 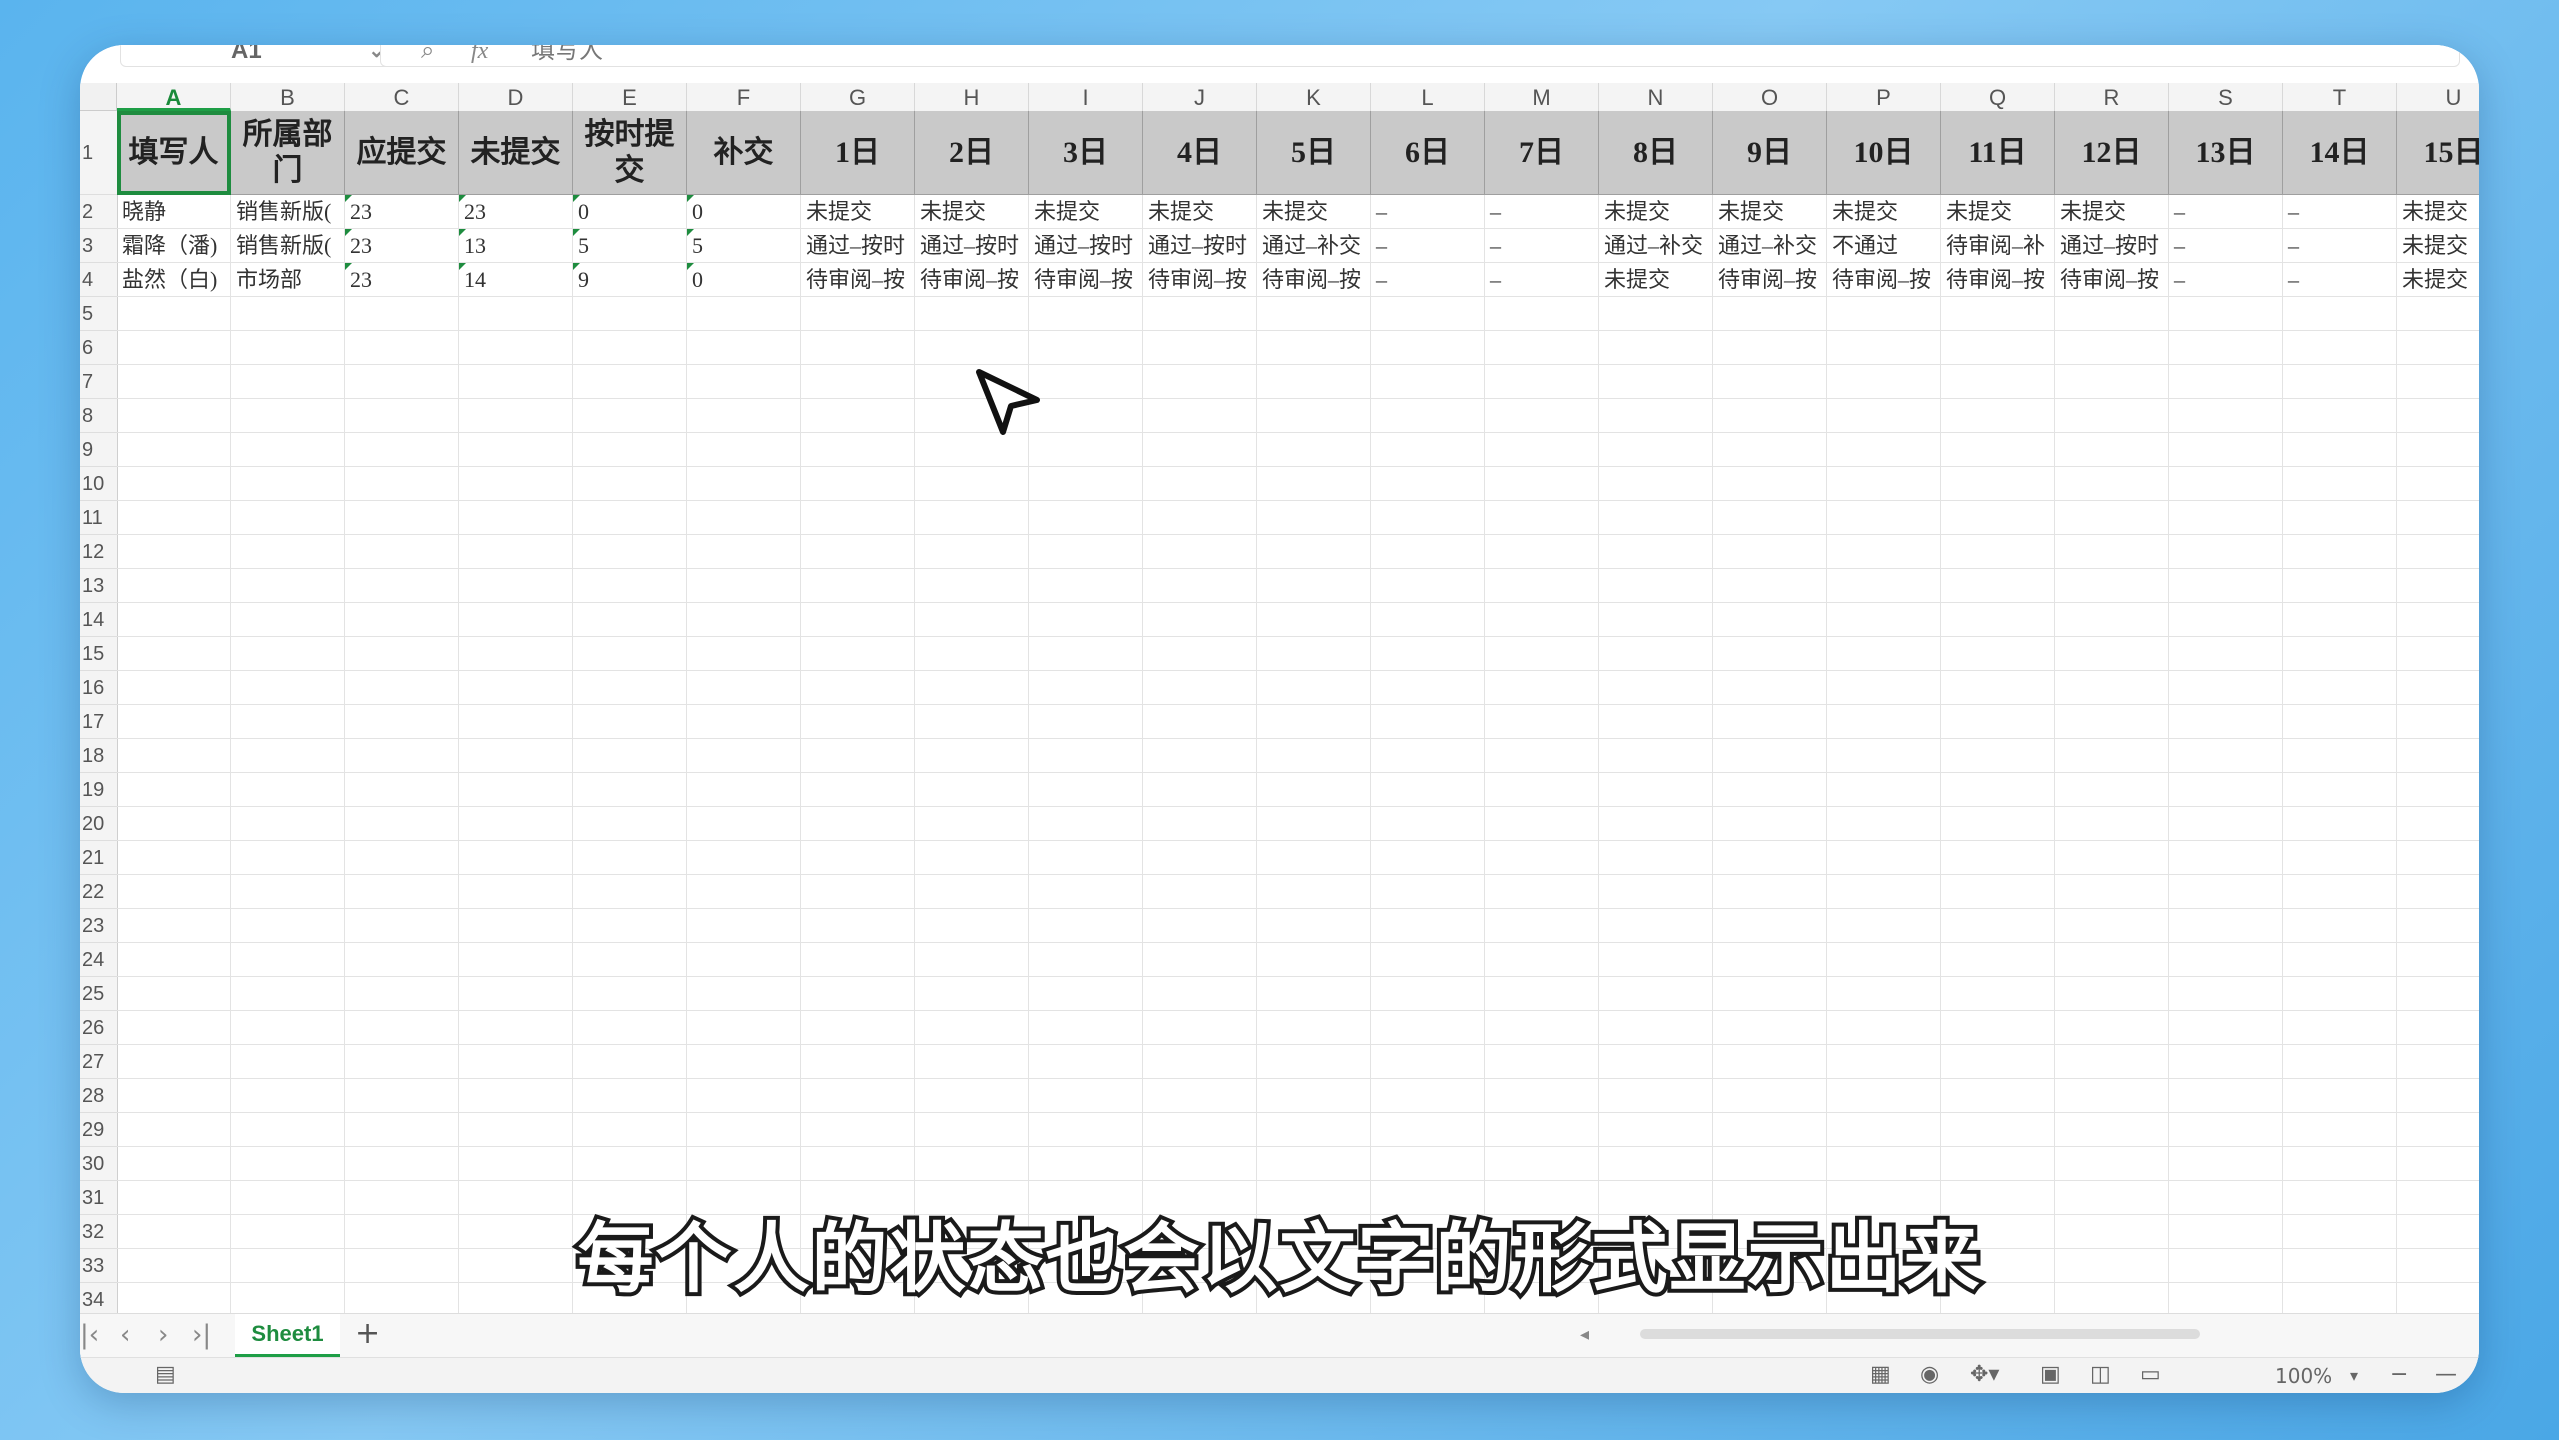 I want to click on column-header-b: B, so click(x=288, y=97).